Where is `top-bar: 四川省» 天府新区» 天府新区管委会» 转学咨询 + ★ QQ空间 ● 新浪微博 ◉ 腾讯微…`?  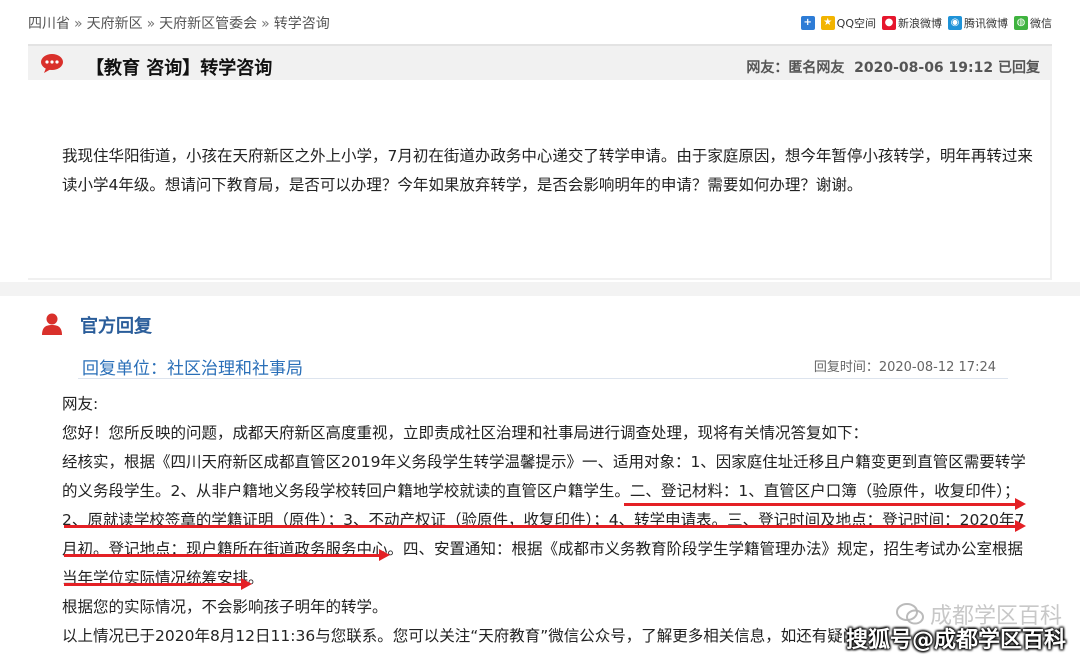 top-bar: 四川省» 天府新区» 天府新区管委会» 转学咨询 + ★ QQ空间 ● 新浪微博 ◉ 腾讯微… is located at coordinates (540, 20).